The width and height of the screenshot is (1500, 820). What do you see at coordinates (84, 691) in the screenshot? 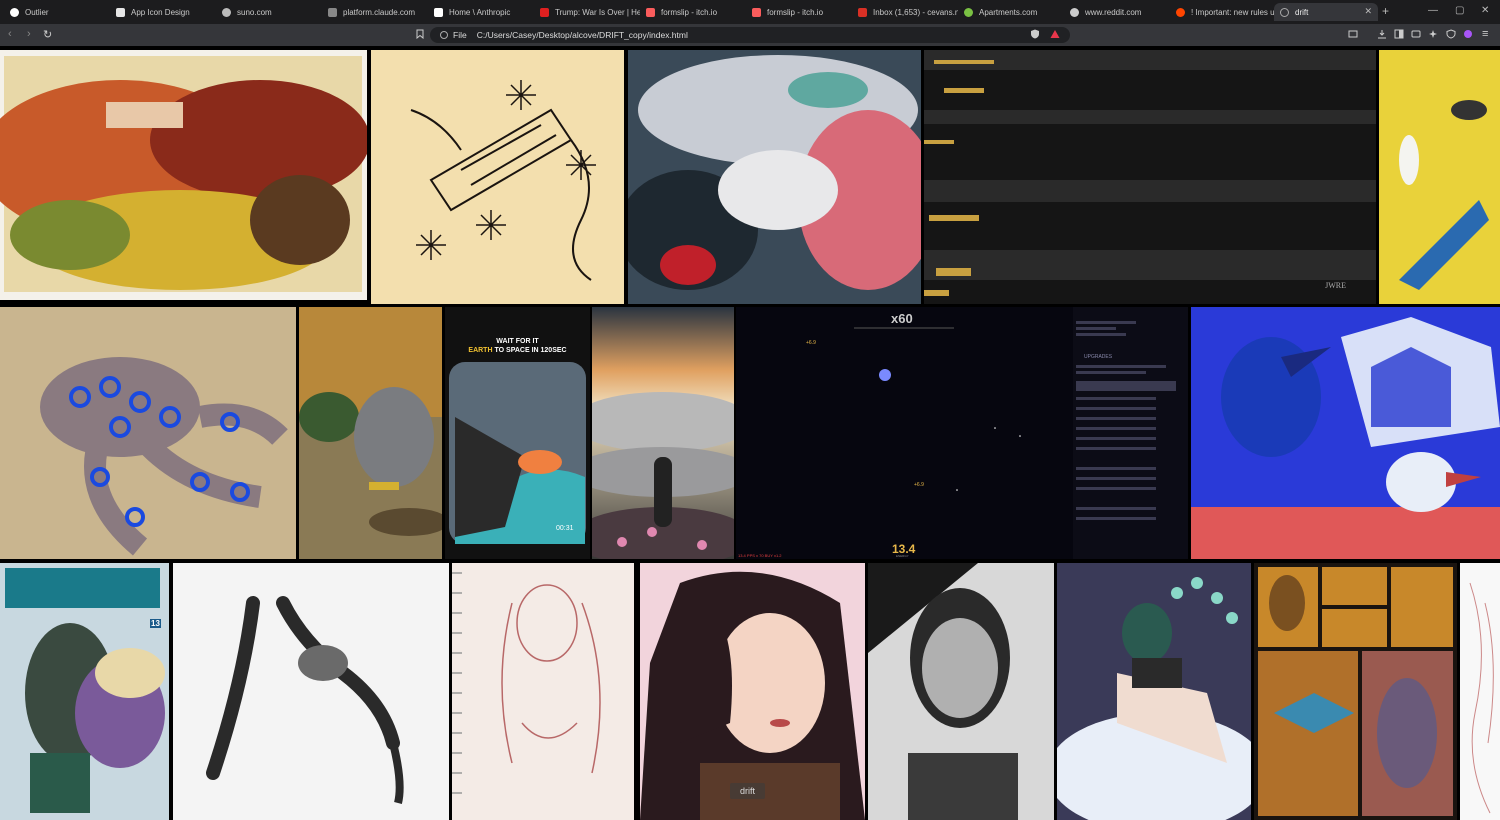
I see `gallery-image-manga-cover: 13` at bounding box center [84, 691].